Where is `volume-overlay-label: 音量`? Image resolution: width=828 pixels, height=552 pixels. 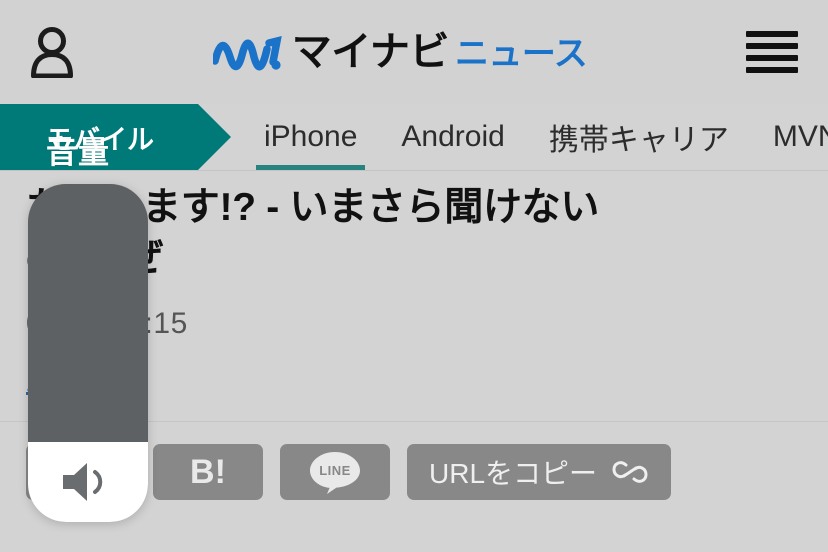
volume-overlay-label: 音量 is located at coordinates (78, 152).